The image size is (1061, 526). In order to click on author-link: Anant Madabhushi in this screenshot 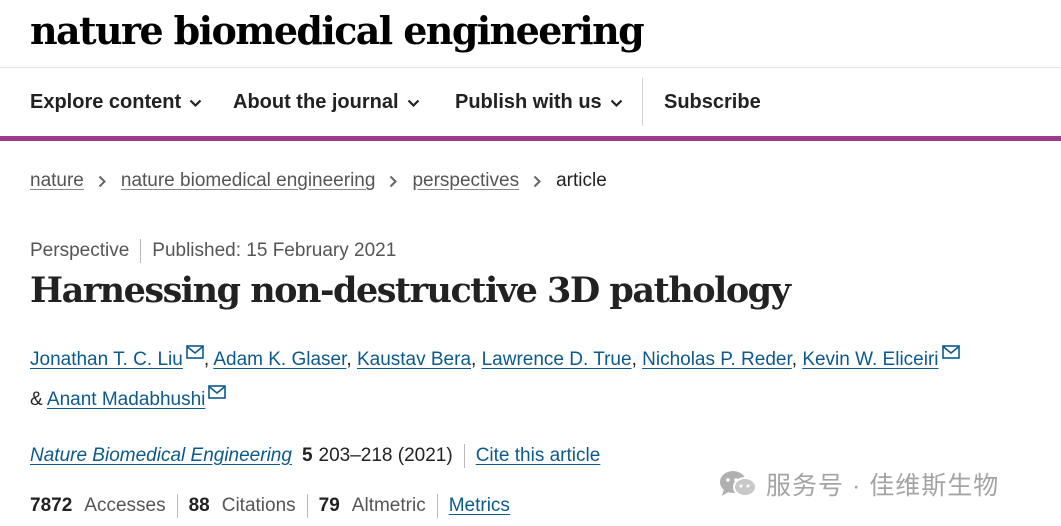, I will do `click(126, 399)`.